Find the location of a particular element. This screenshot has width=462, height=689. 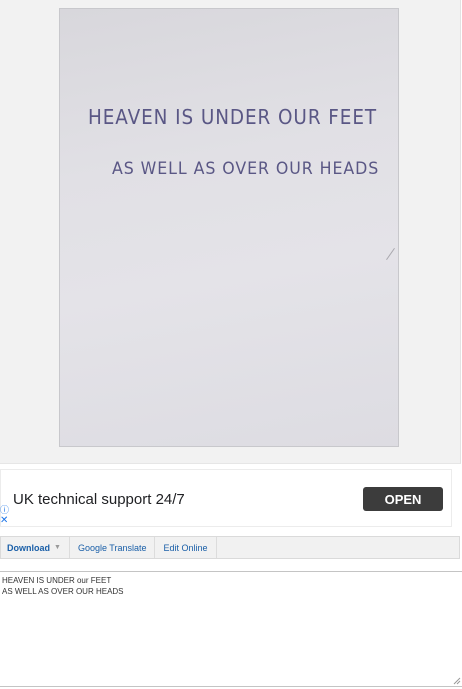

resize-handle-icon is located at coordinates (457, 681).